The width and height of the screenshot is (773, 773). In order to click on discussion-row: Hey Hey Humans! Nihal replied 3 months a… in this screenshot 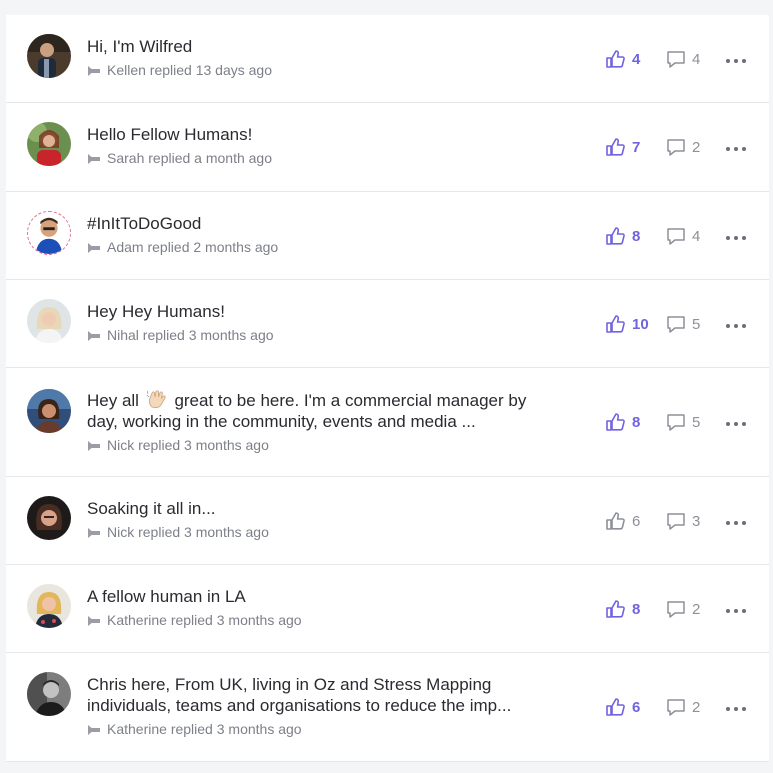, I will do `click(387, 324)`.